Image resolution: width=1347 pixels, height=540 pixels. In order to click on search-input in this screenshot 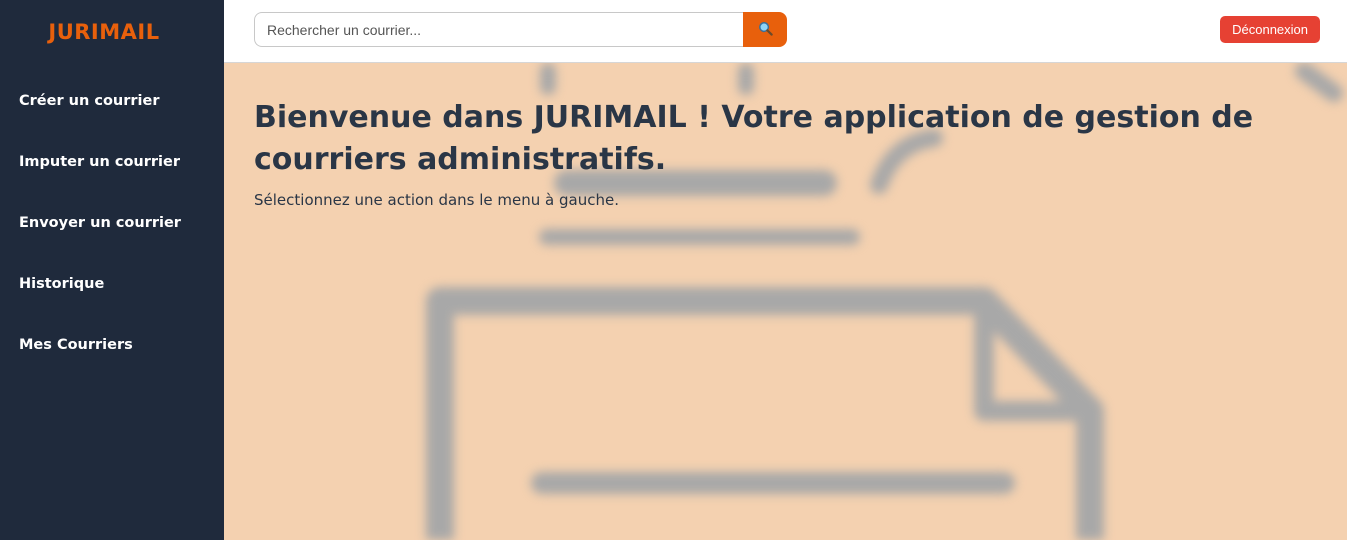, I will do `click(498, 29)`.